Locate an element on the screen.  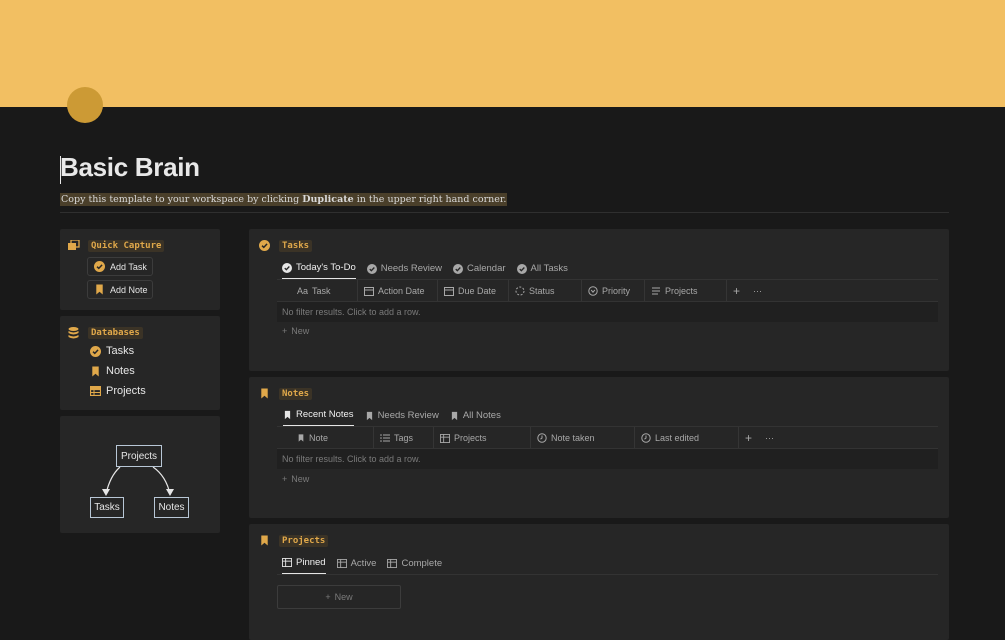
column-tags: Tags is located at coordinates (404, 438).